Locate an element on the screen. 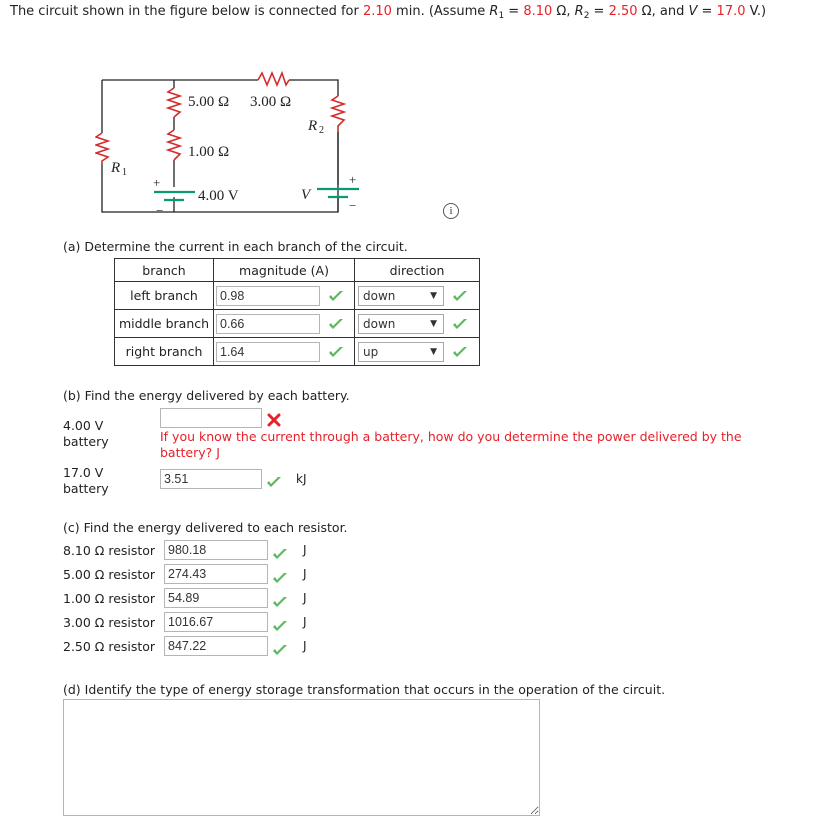 Image resolution: width=824 pixels, height=825 pixels. magnitude-input-middle: 0.66 is located at coordinates (268, 324).